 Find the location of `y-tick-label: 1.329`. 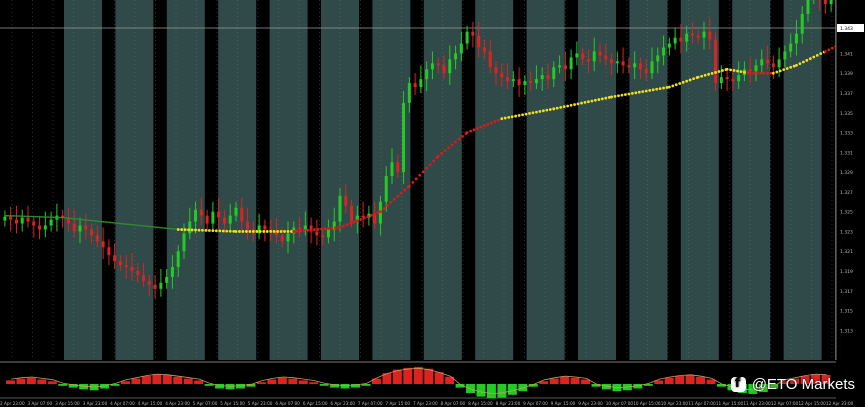

y-tick-label: 1.329 is located at coordinates (846, 173).